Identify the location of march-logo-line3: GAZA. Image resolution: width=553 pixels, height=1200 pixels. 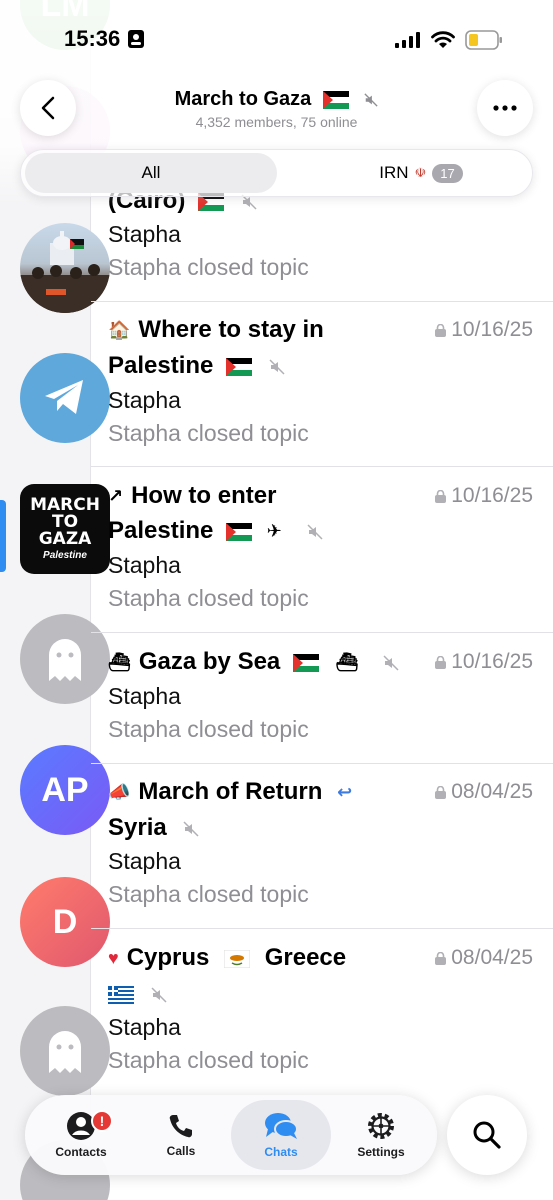
(65, 539).